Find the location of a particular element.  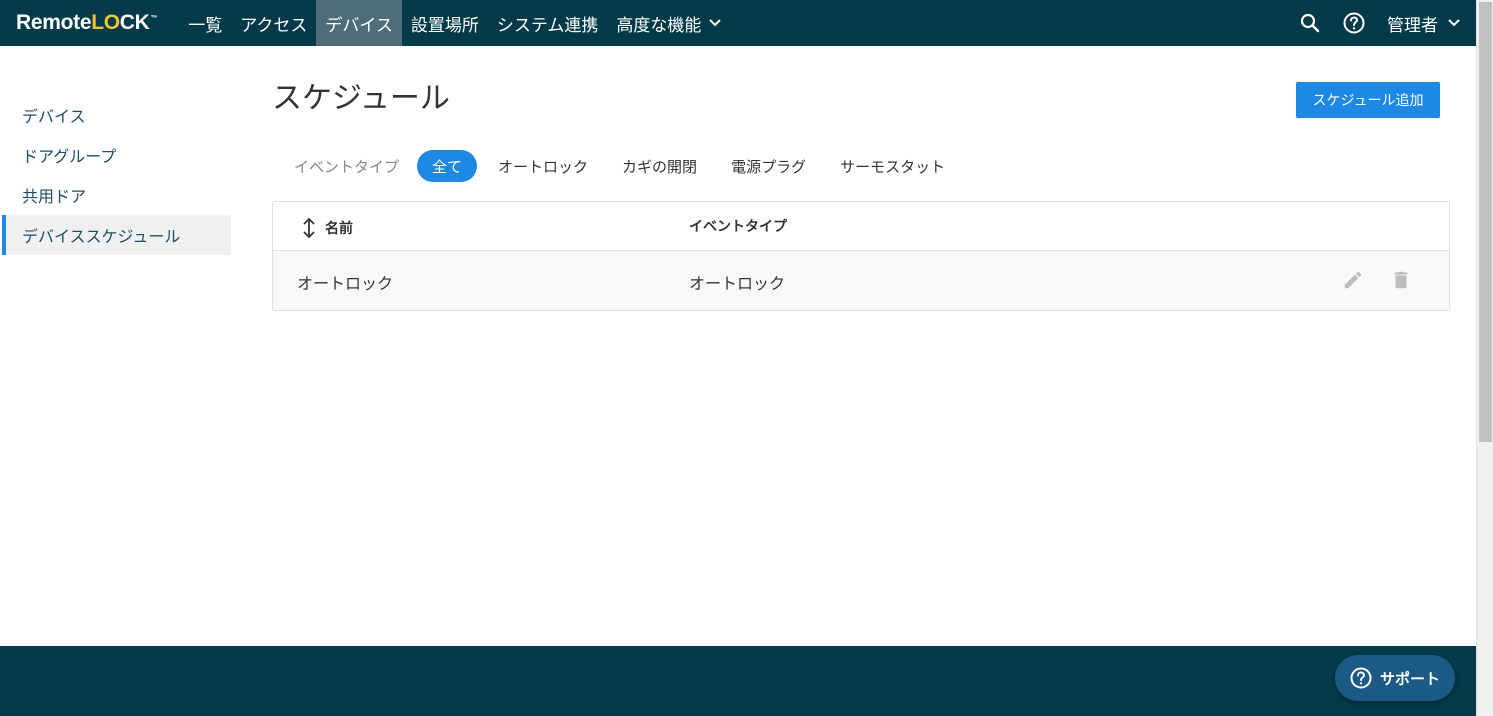

sidebar-item-label: デバイス is located at coordinates (54, 116).